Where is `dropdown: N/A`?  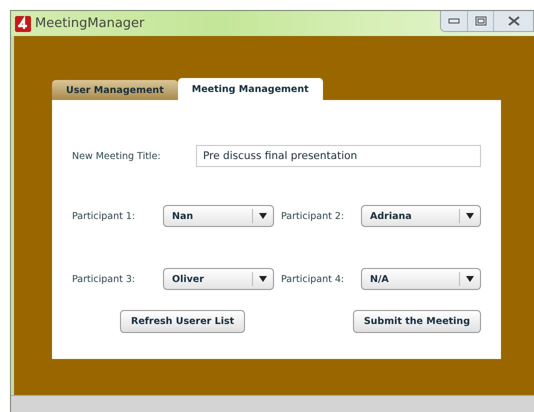
dropdown: N/A is located at coordinates (421, 279).